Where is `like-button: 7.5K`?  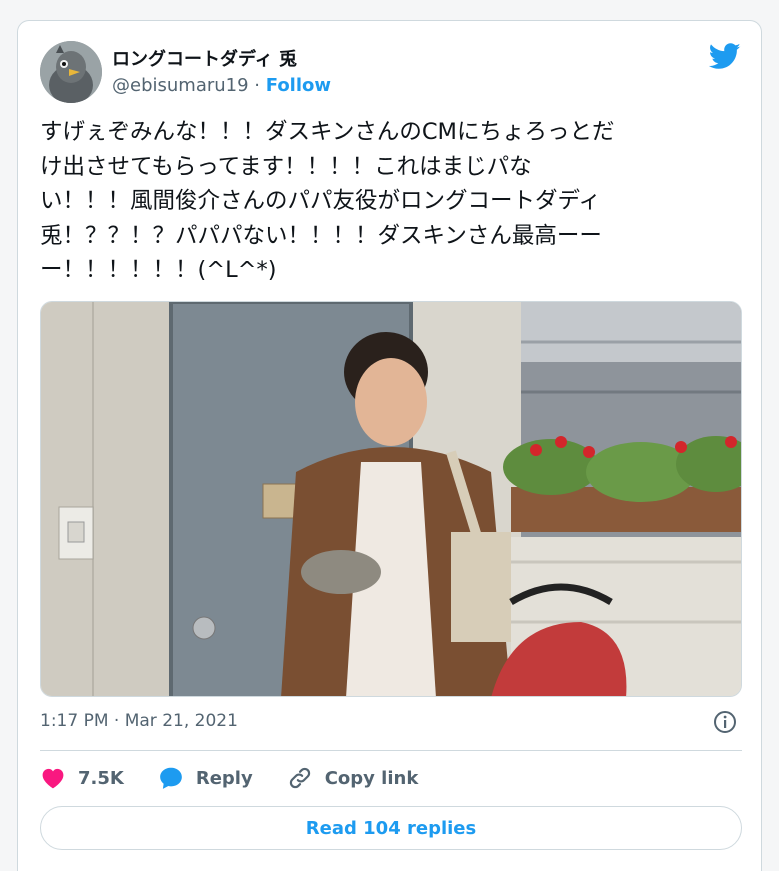 like-button: 7.5K is located at coordinates (82, 778).